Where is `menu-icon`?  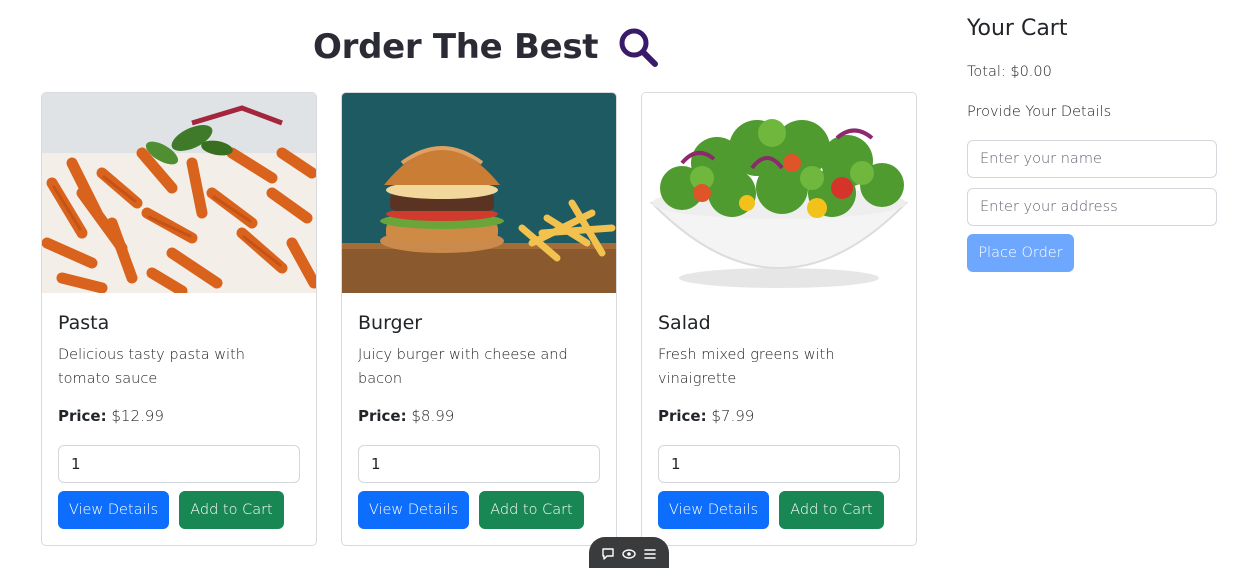 menu-icon is located at coordinates (650, 553).